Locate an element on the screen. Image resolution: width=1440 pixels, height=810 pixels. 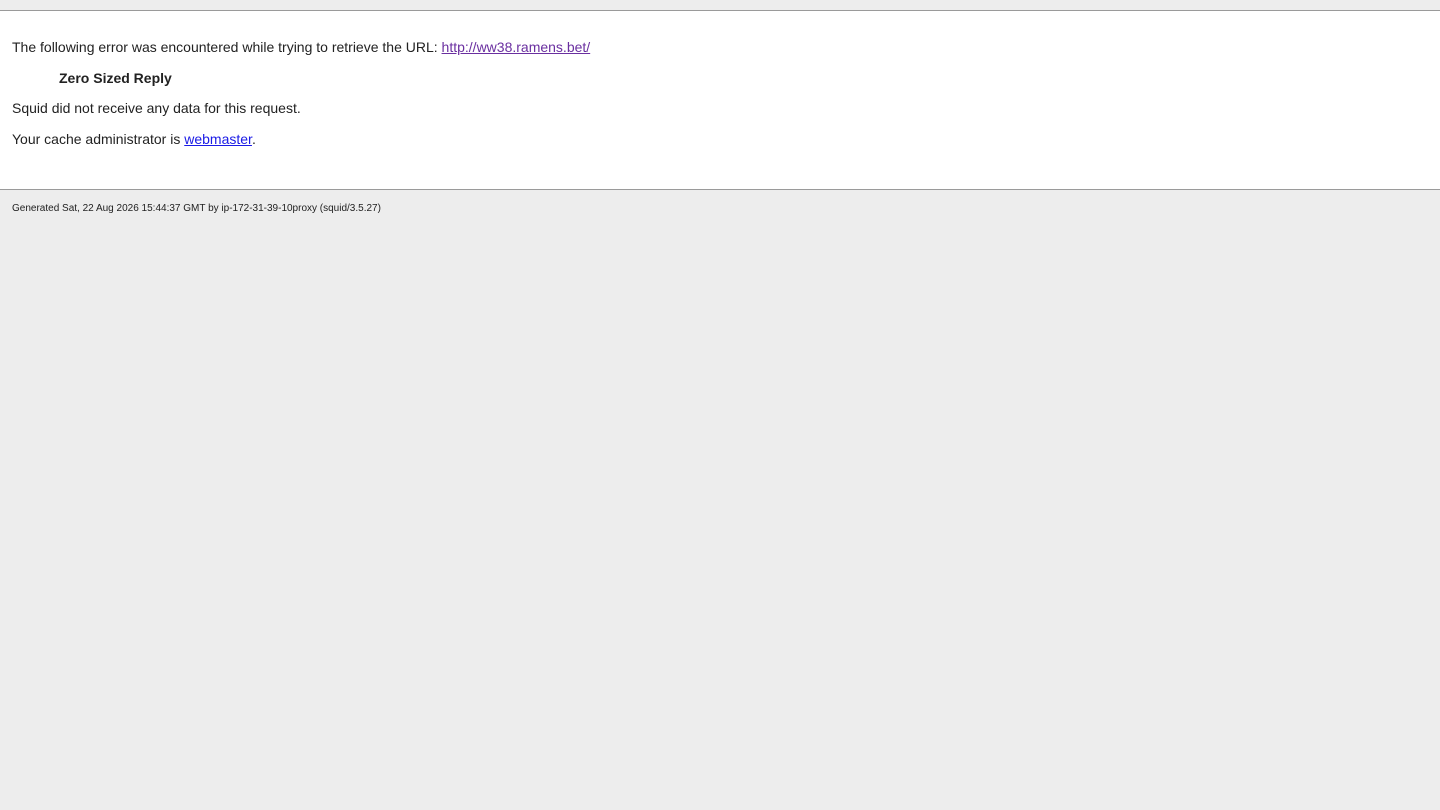
admin-suffix: . is located at coordinates (253, 139).